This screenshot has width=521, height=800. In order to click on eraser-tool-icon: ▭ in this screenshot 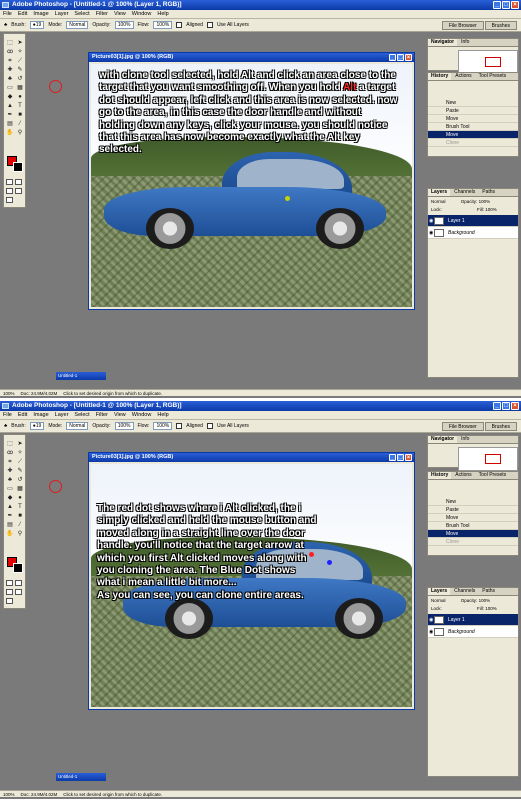, I will do `click(10, 489)`.